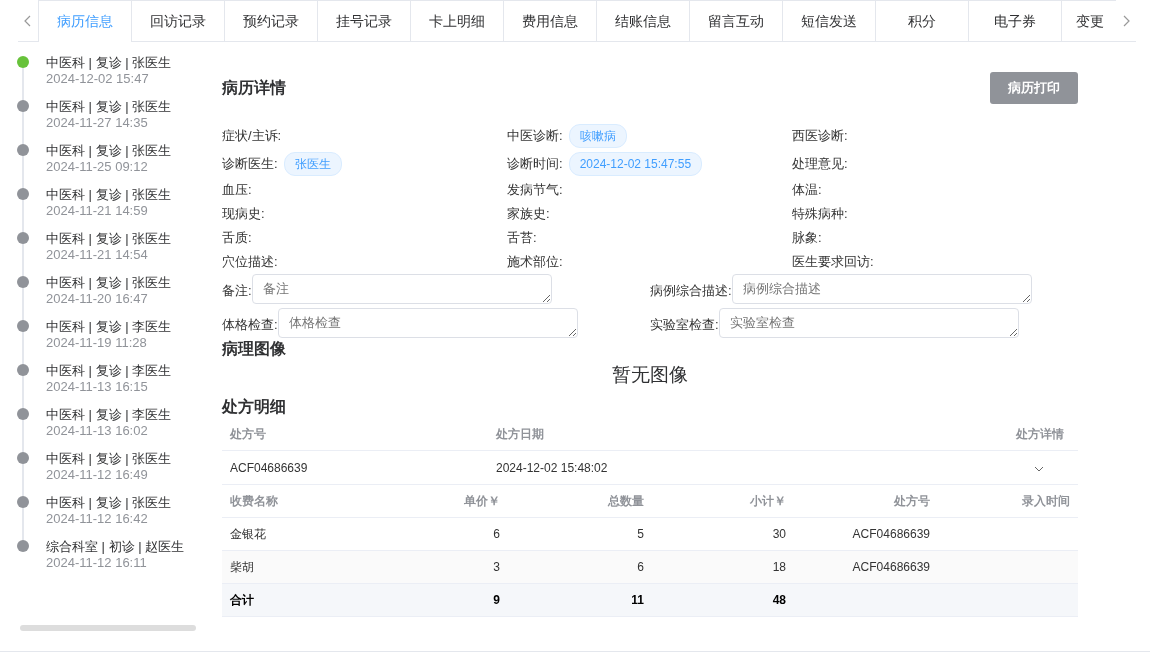 Image resolution: width=1158 pixels, height=656 pixels. What do you see at coordinates (97, 343) in the screenshot?
I see `visit-time: 2024-11-19 11:28` at bounding box center [97, 343].